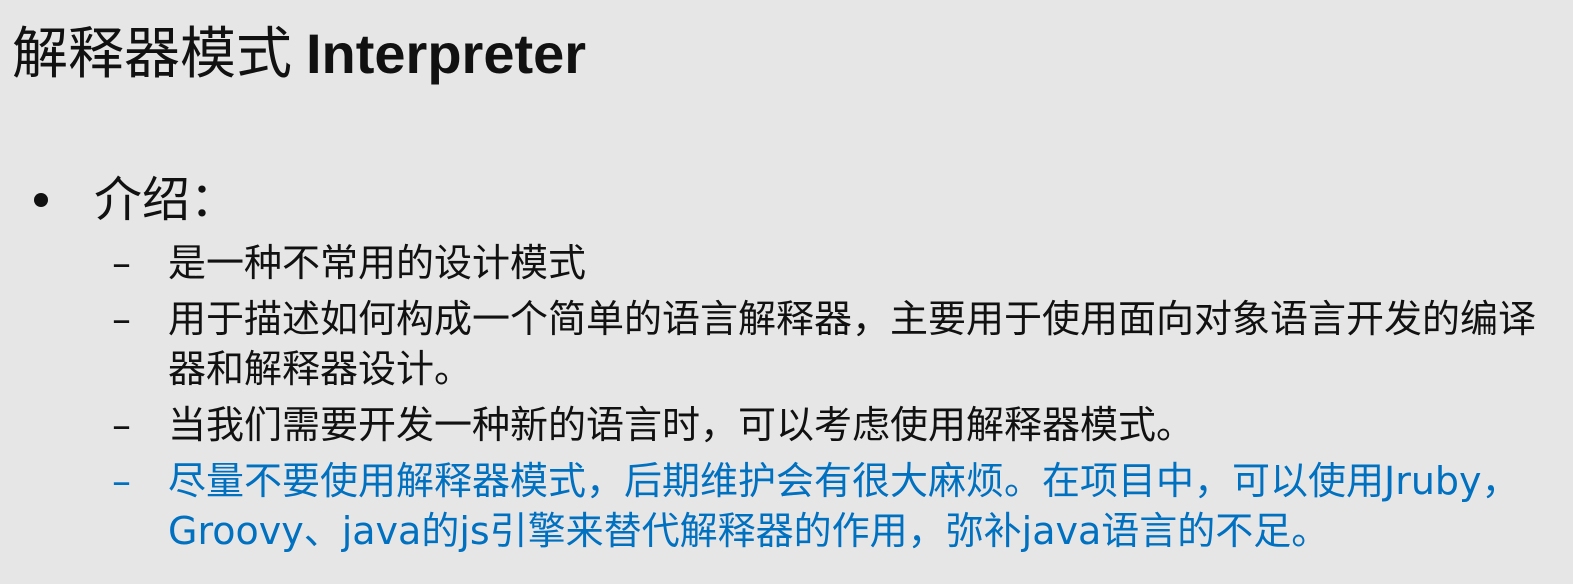 This screenshot has height=584, width=1573. What do you see at coordinates (446, 53) in the screenshot?
I see `title-english: Interpreter` at bounding box center [446, 53].